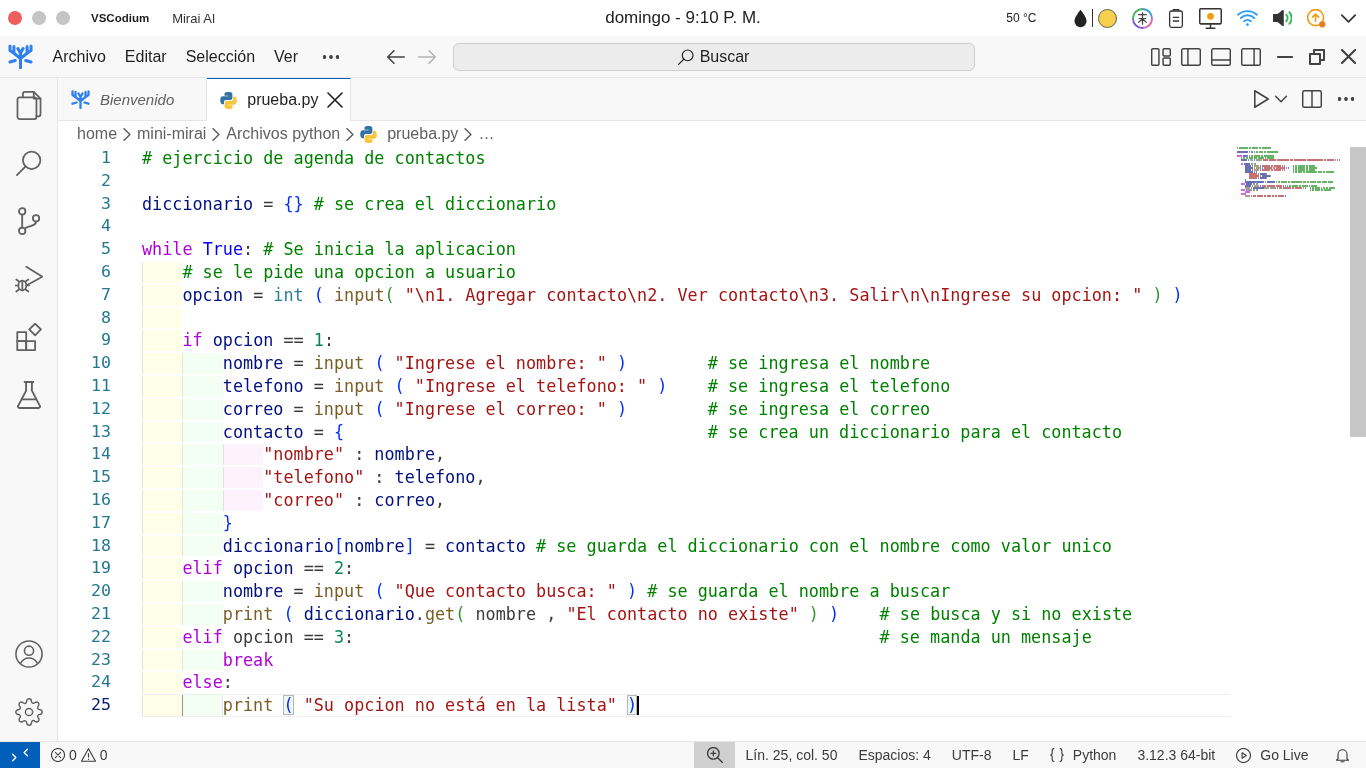 This screenshot has height=768, width=1366. Describe the element at coordinates (1210, 18) in the screenshot. I see `monitor-icon` at that location.